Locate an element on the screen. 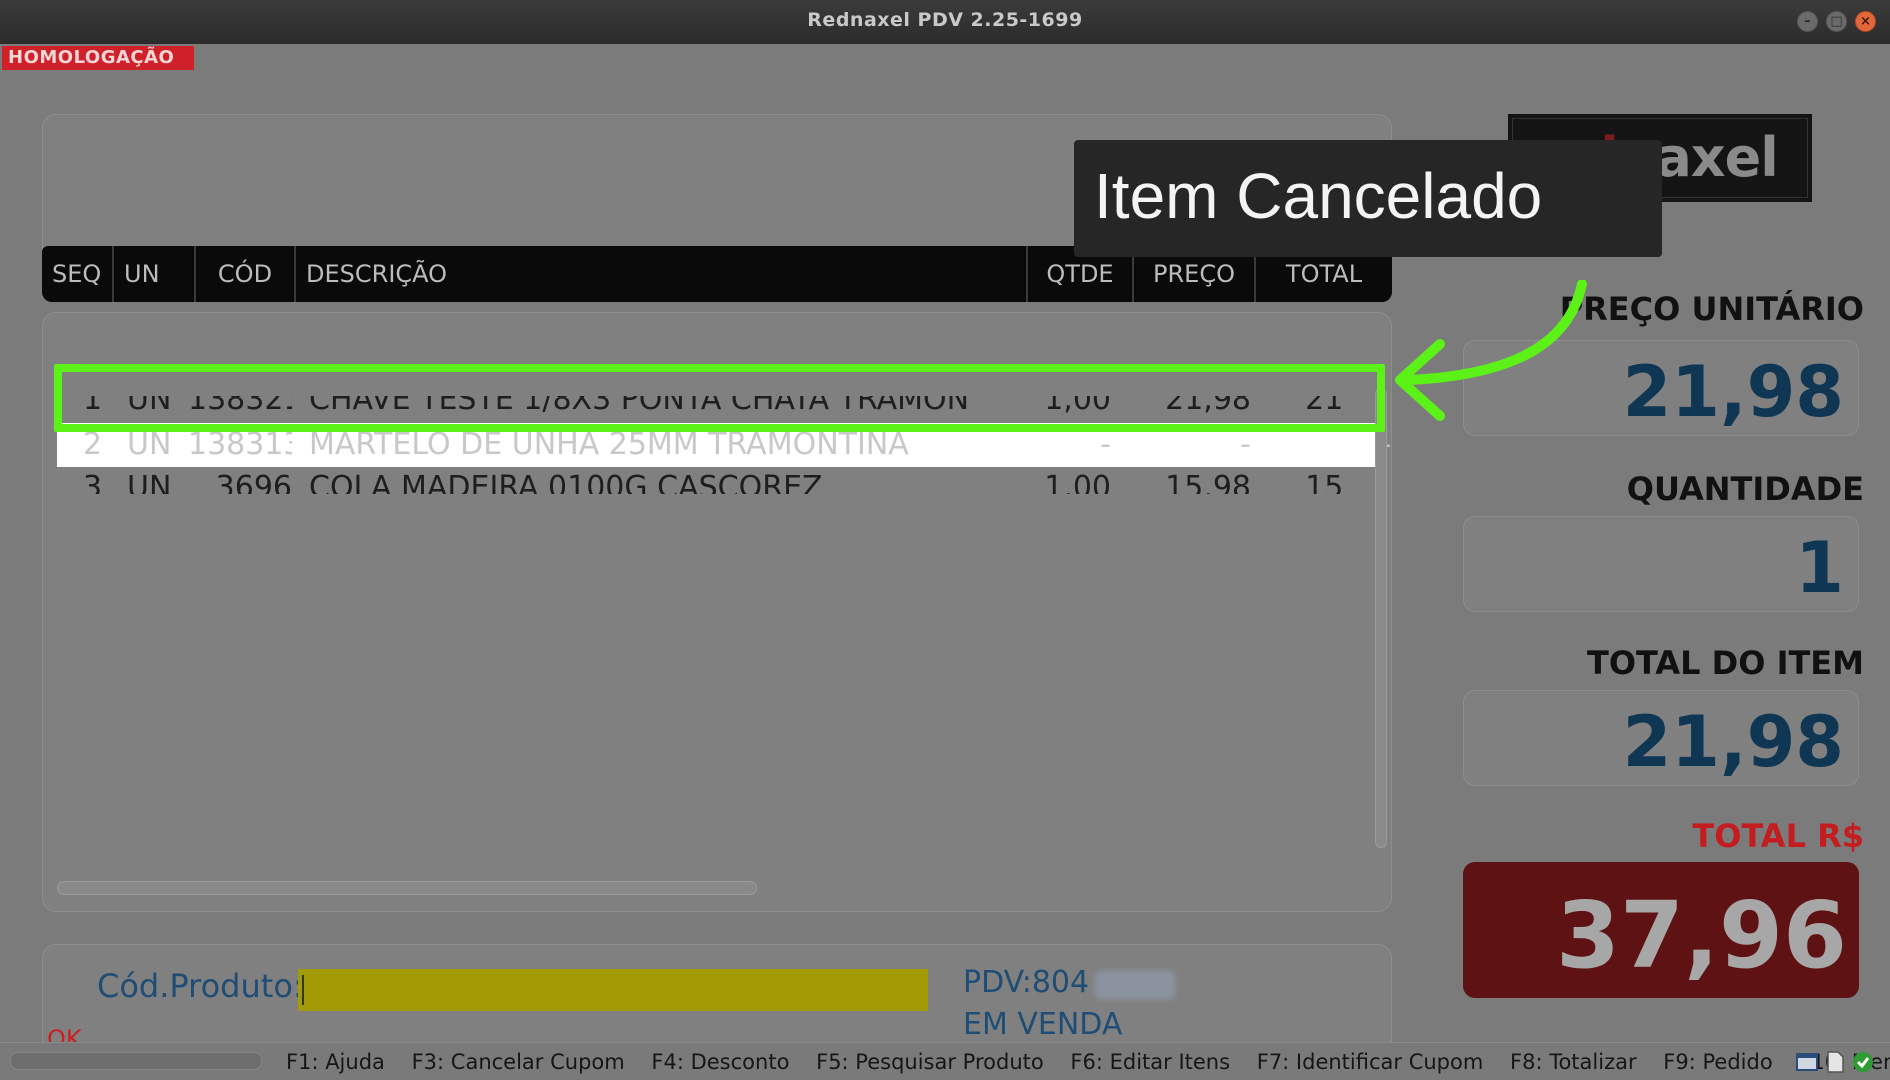  annotation-arrow-icon is located at coordinates (1491, 350).